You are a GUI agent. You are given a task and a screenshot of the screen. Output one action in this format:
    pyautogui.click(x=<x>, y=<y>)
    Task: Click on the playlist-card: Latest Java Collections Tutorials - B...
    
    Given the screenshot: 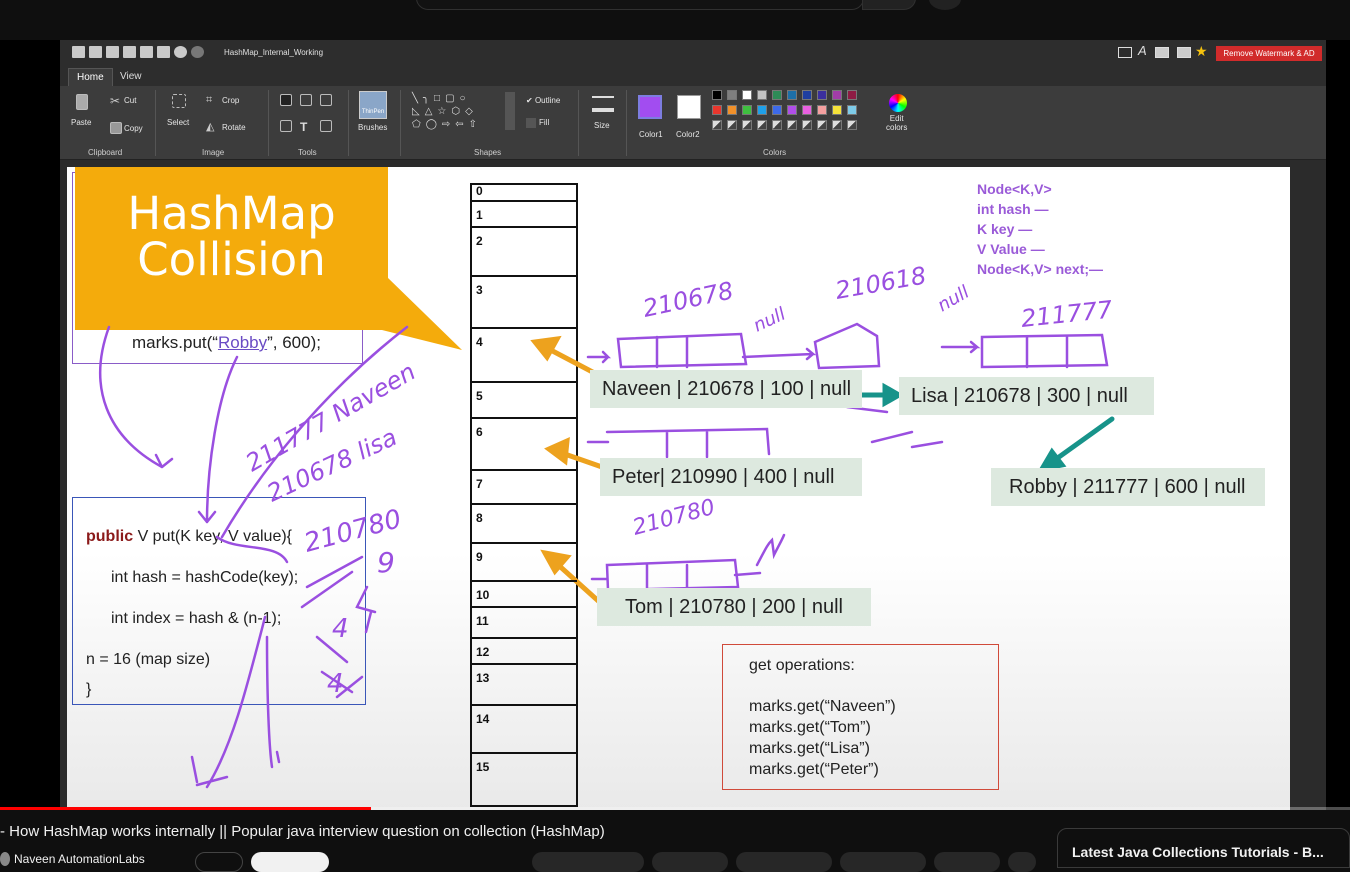 What is the action you would take?
    pyautogui.click(x=1203, y=848)
    